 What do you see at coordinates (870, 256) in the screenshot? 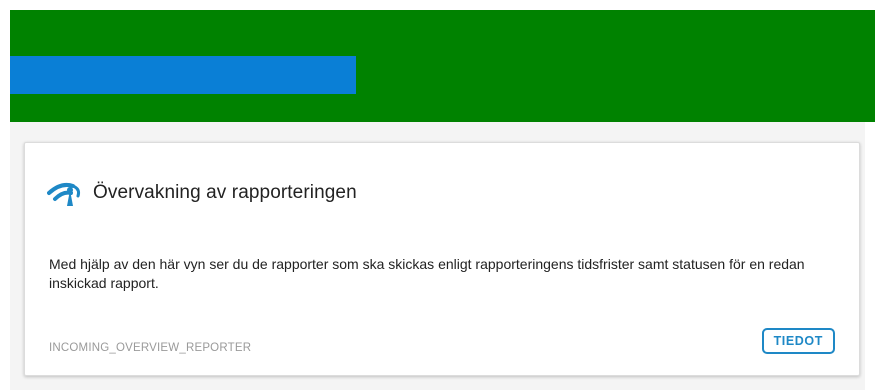
I see `right-edge` at bounding box center [870, 256].